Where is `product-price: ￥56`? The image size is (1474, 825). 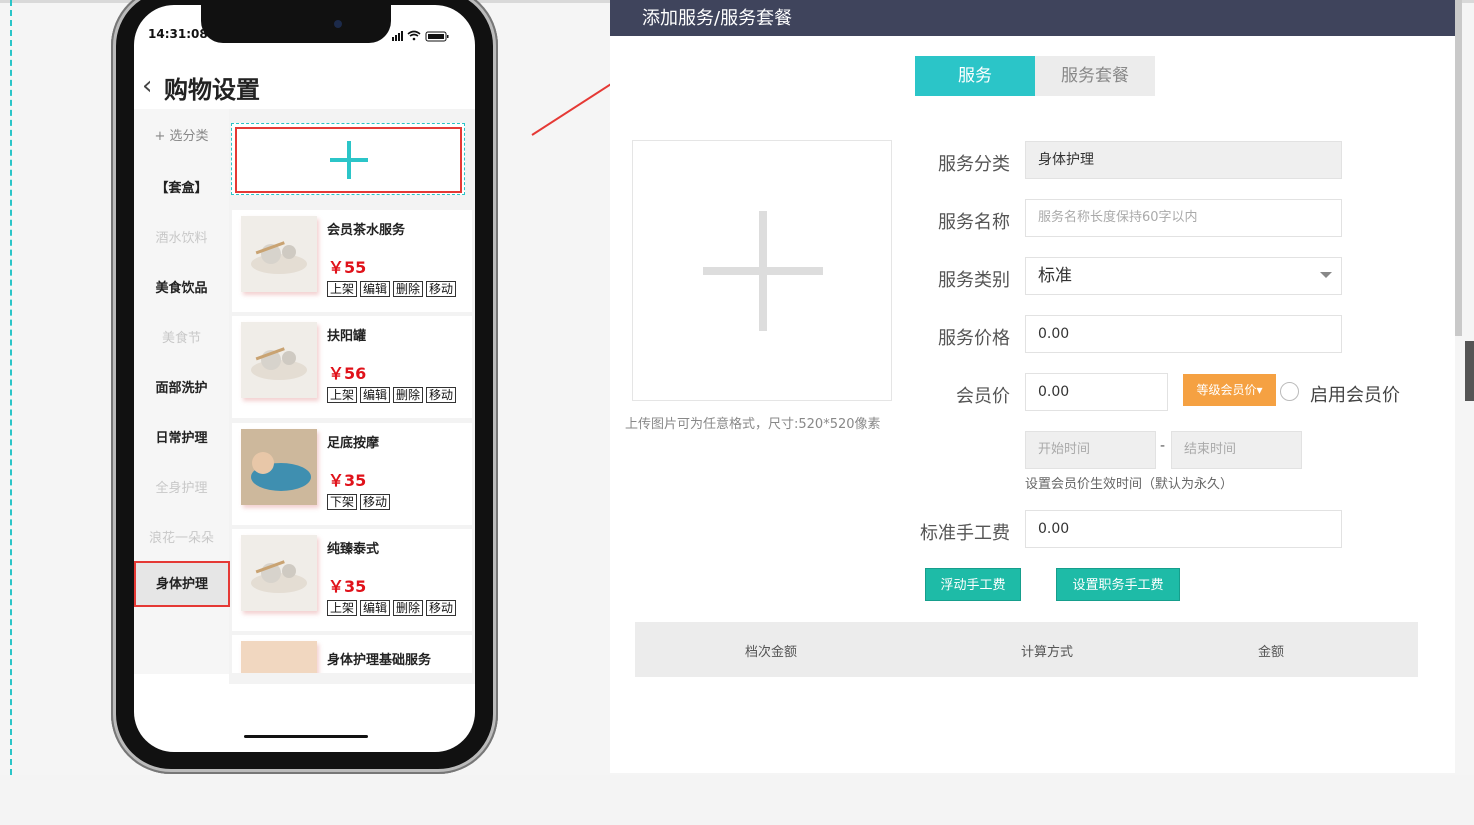 product-price: ￥56 is located at coordinates (347, 373).